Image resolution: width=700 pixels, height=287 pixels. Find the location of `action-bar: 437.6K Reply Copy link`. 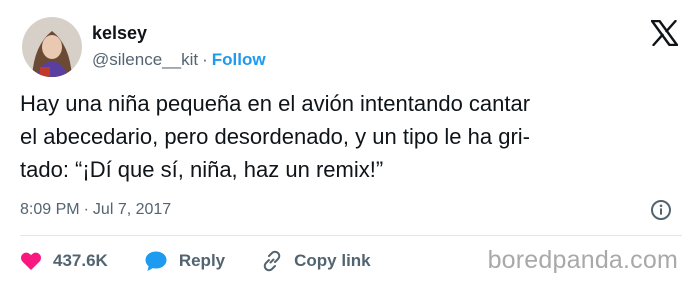

action-bar: 437.6K Reply Copy link is located at coordinates (213, 261).